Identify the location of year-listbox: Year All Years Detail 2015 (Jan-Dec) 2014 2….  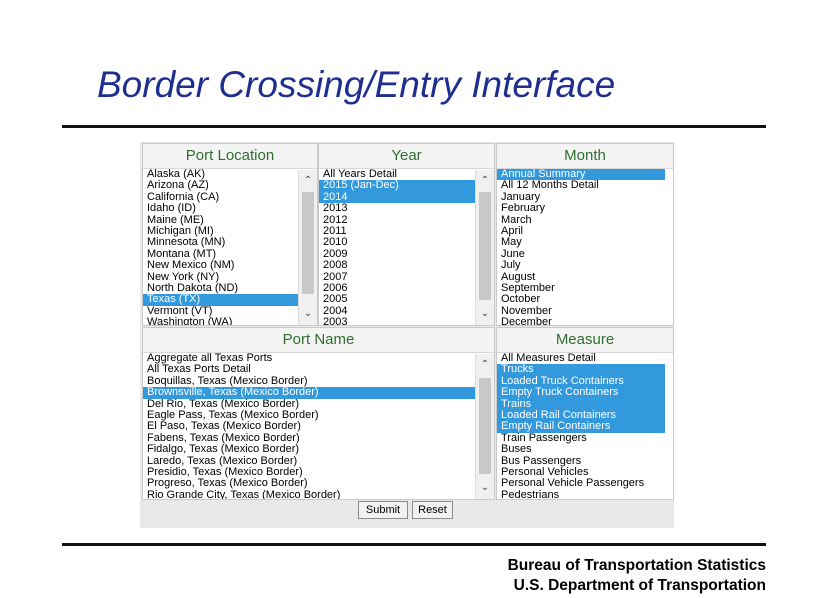
(406, 234).